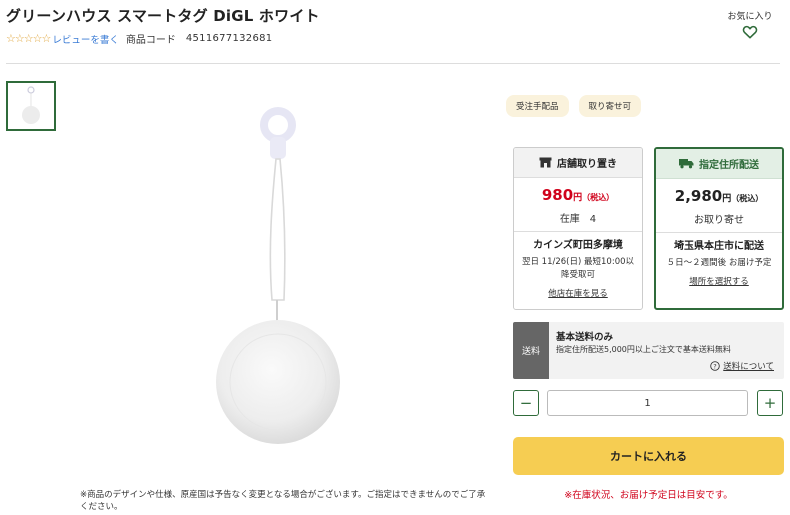  I want to click on product-code-label: 商品コード, so click(150, 40).